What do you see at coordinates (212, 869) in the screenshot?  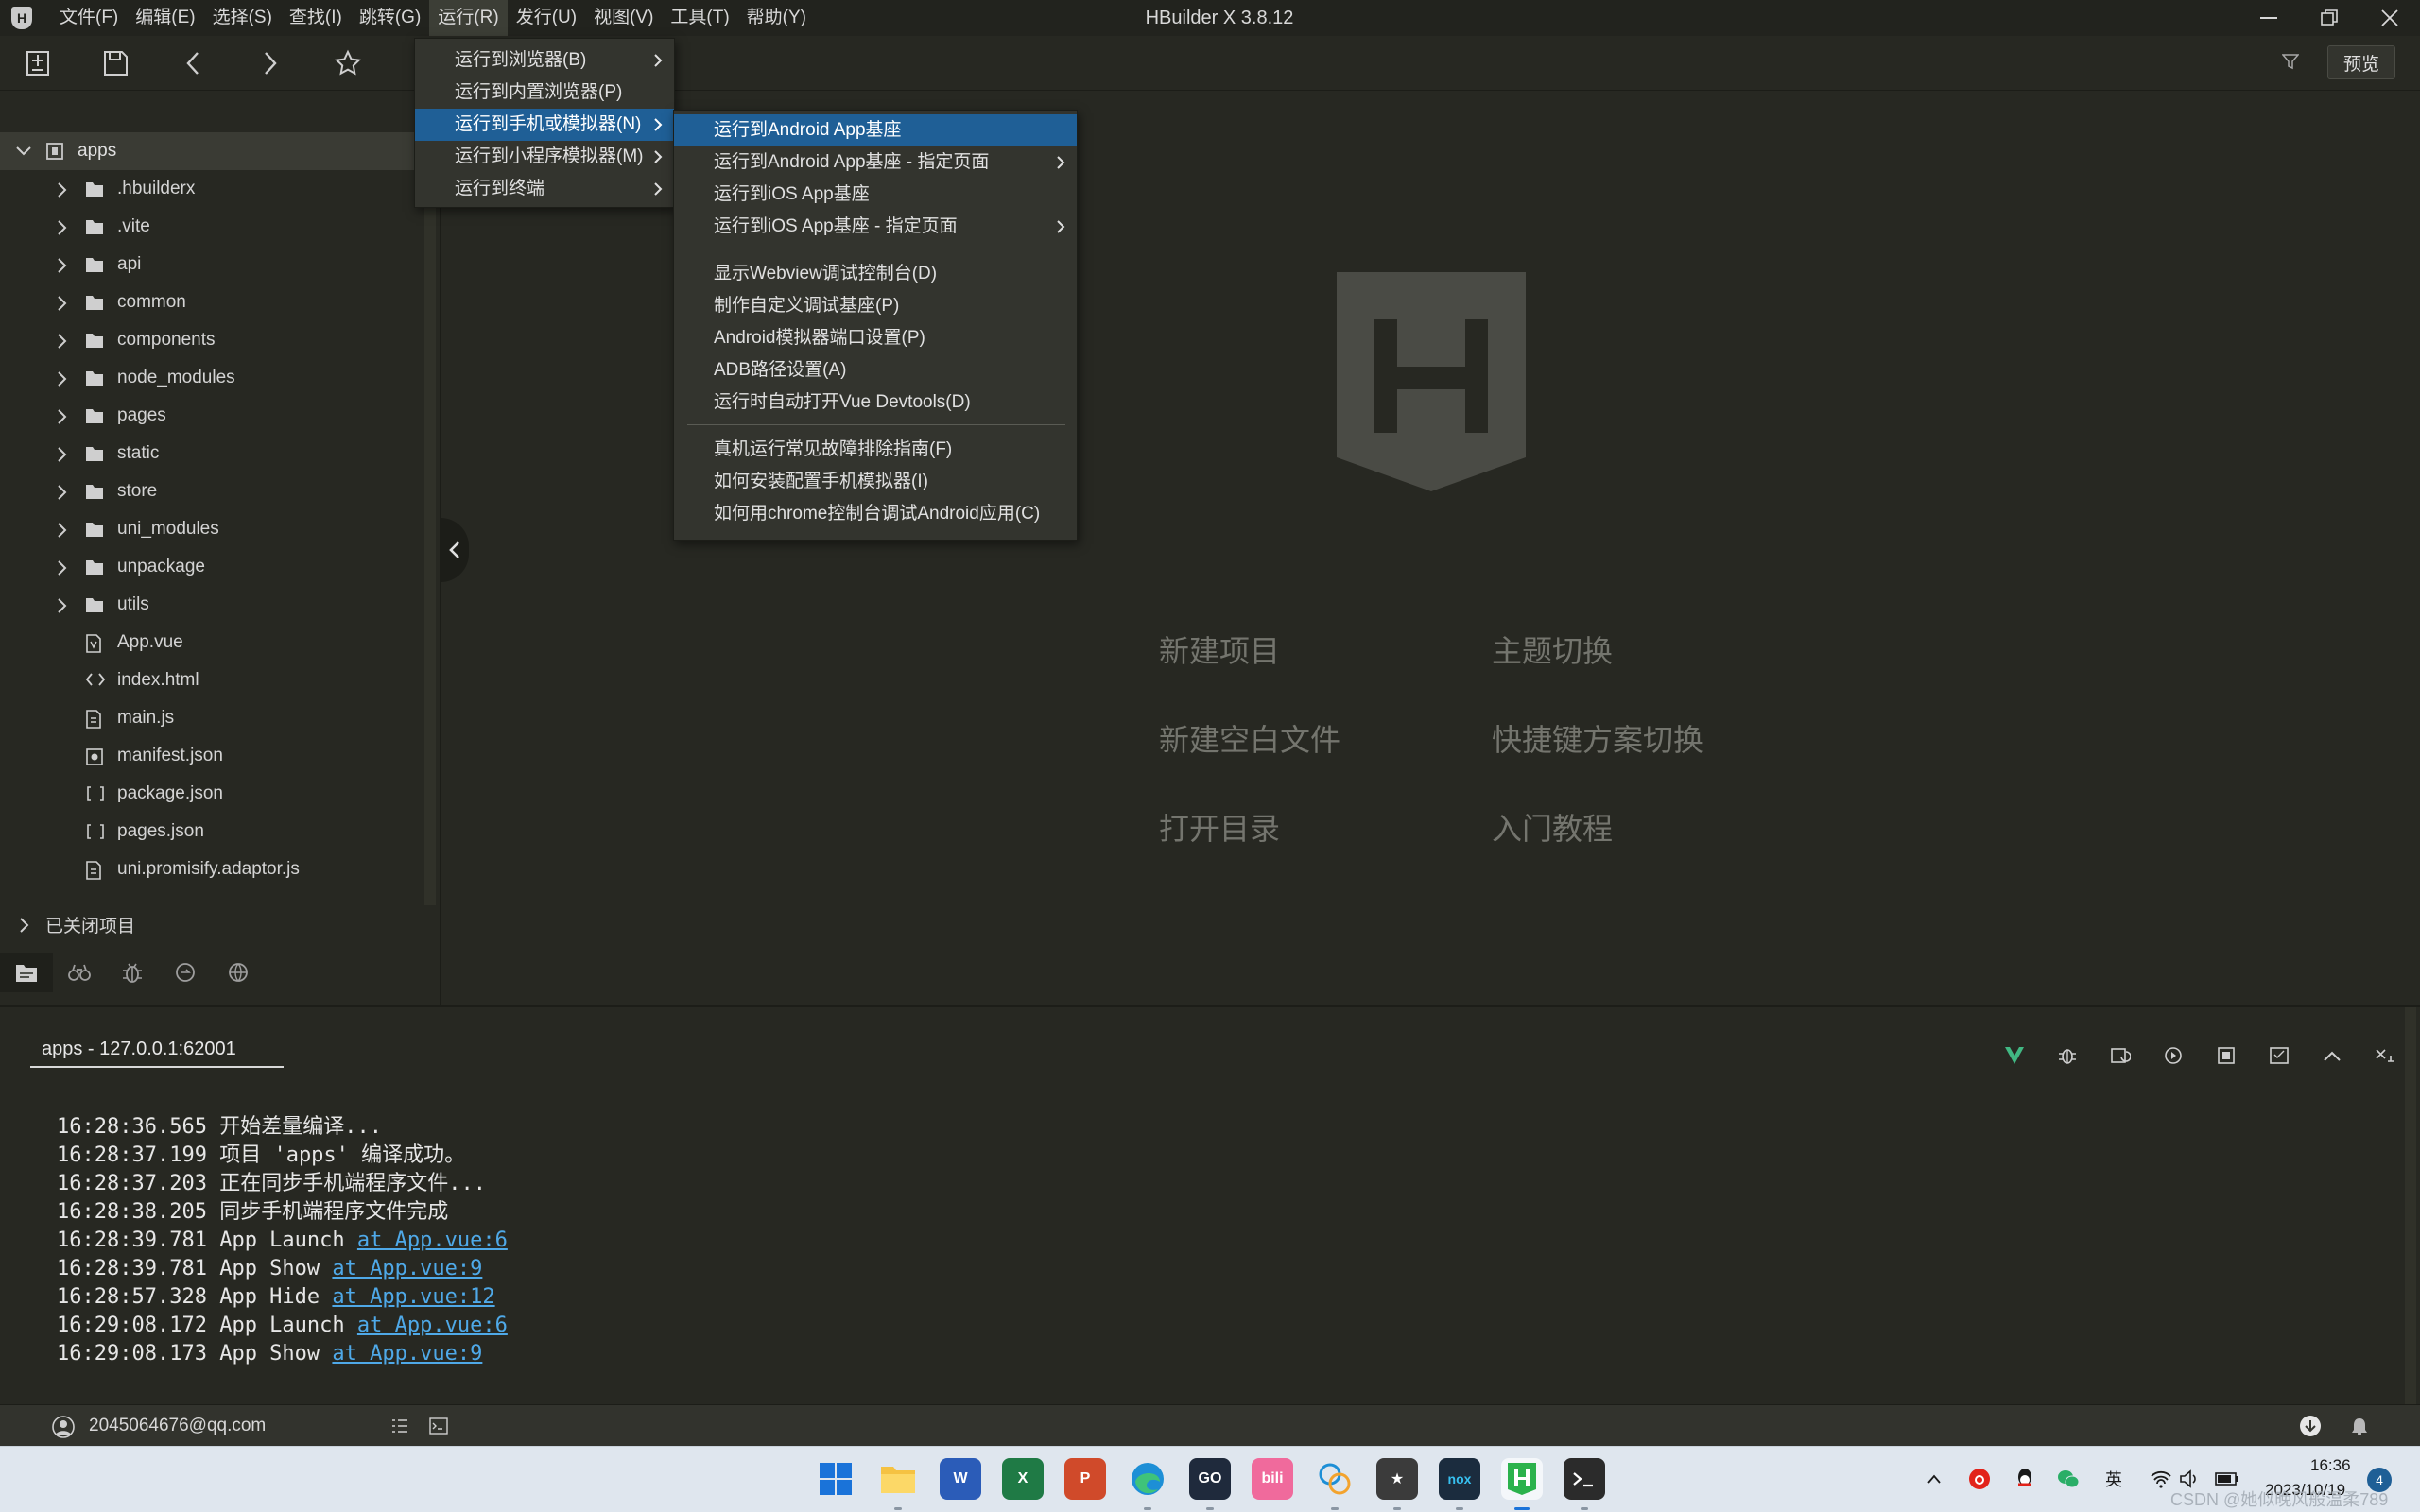 I see `tree-file: uni.promisify.adaptor.js` at bounding box center [212, 869].